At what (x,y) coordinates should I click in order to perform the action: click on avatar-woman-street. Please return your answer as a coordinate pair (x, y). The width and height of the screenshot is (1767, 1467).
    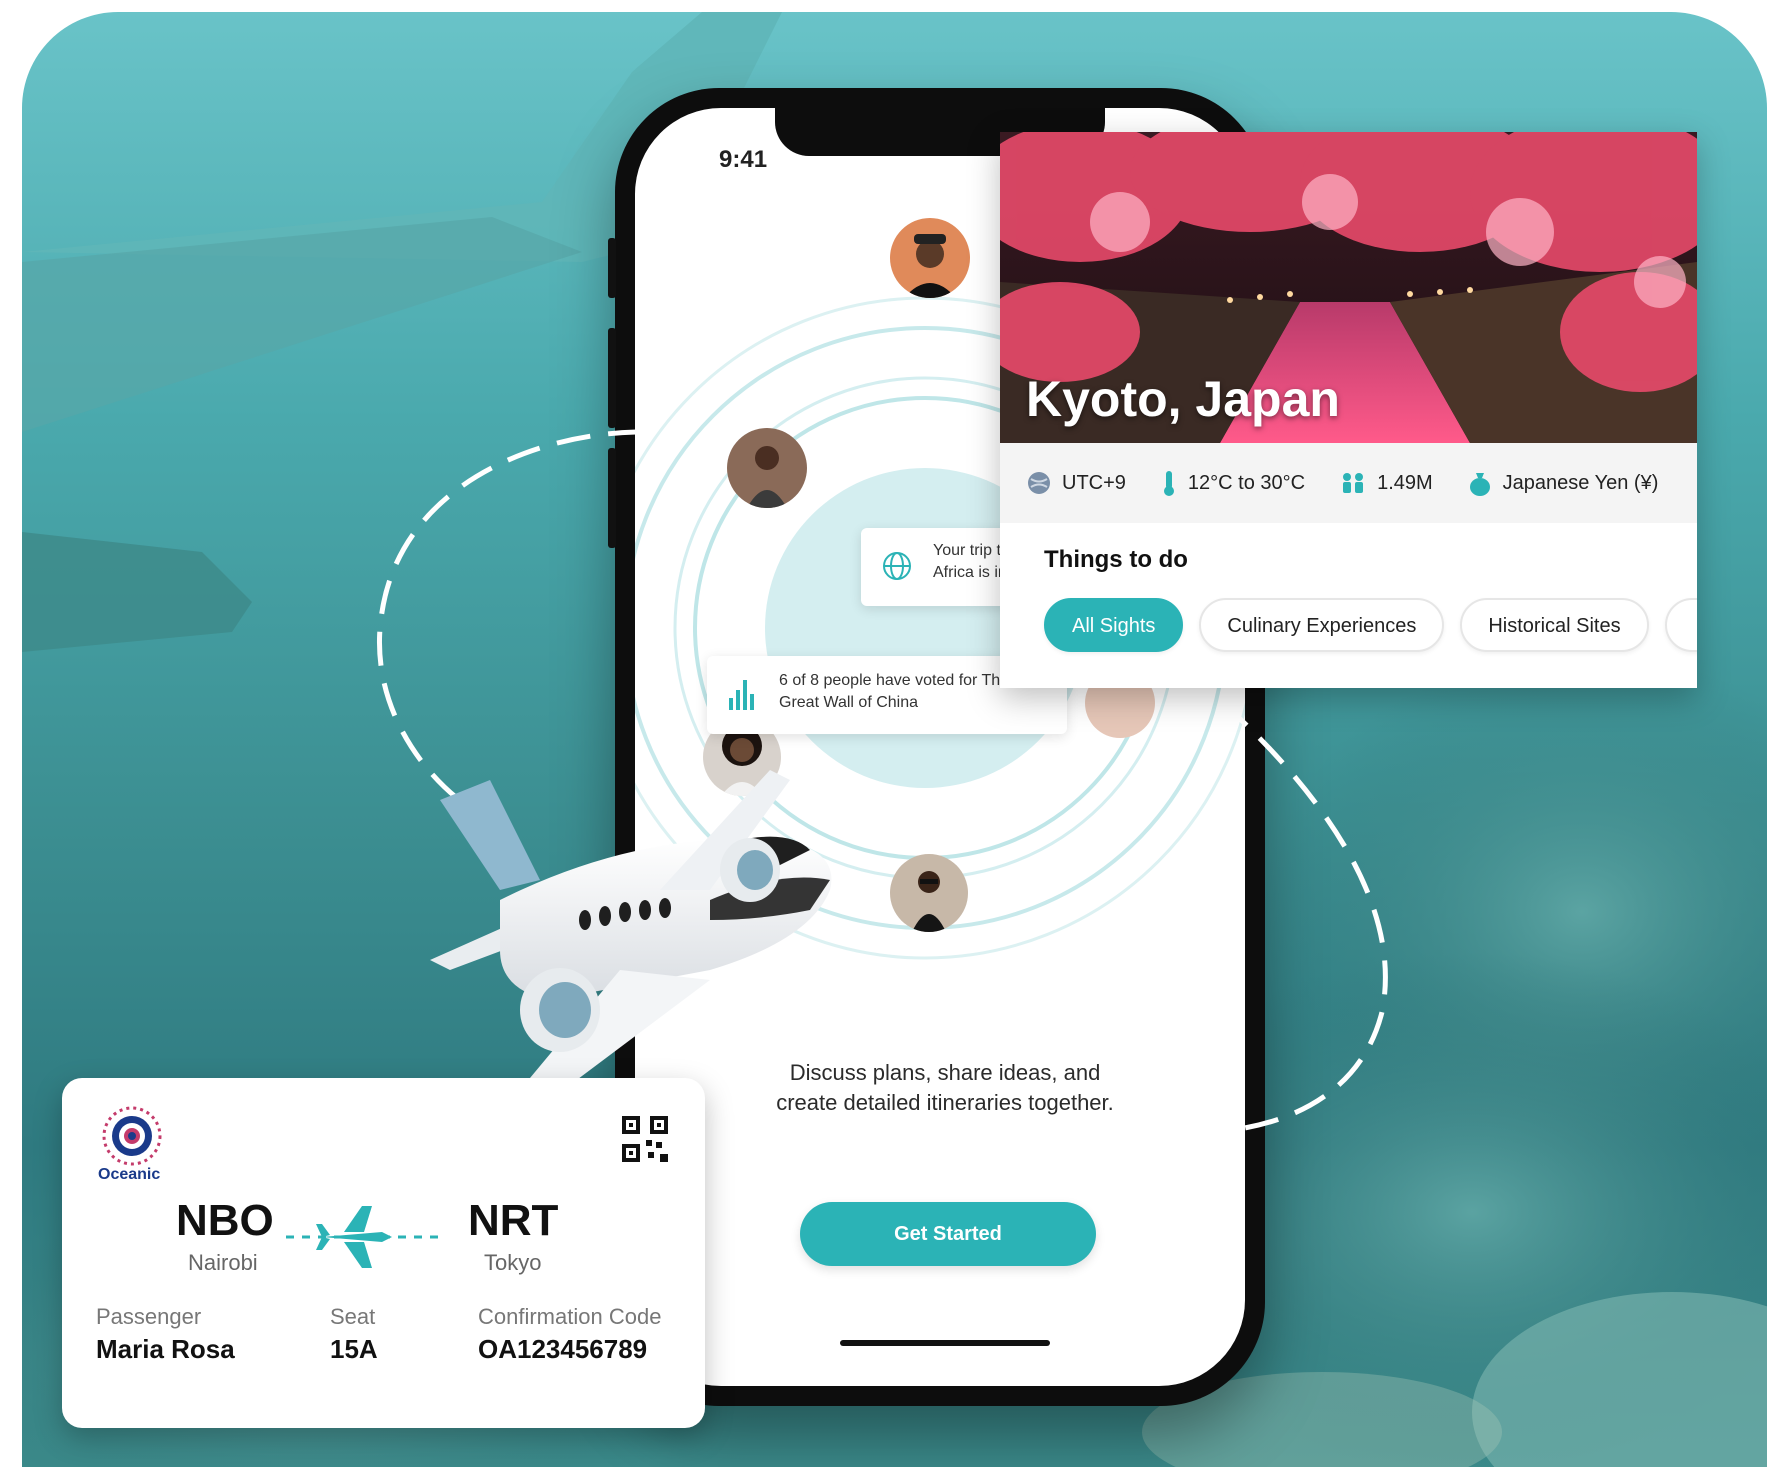
    Looking at the image, I should click on (929, 893).